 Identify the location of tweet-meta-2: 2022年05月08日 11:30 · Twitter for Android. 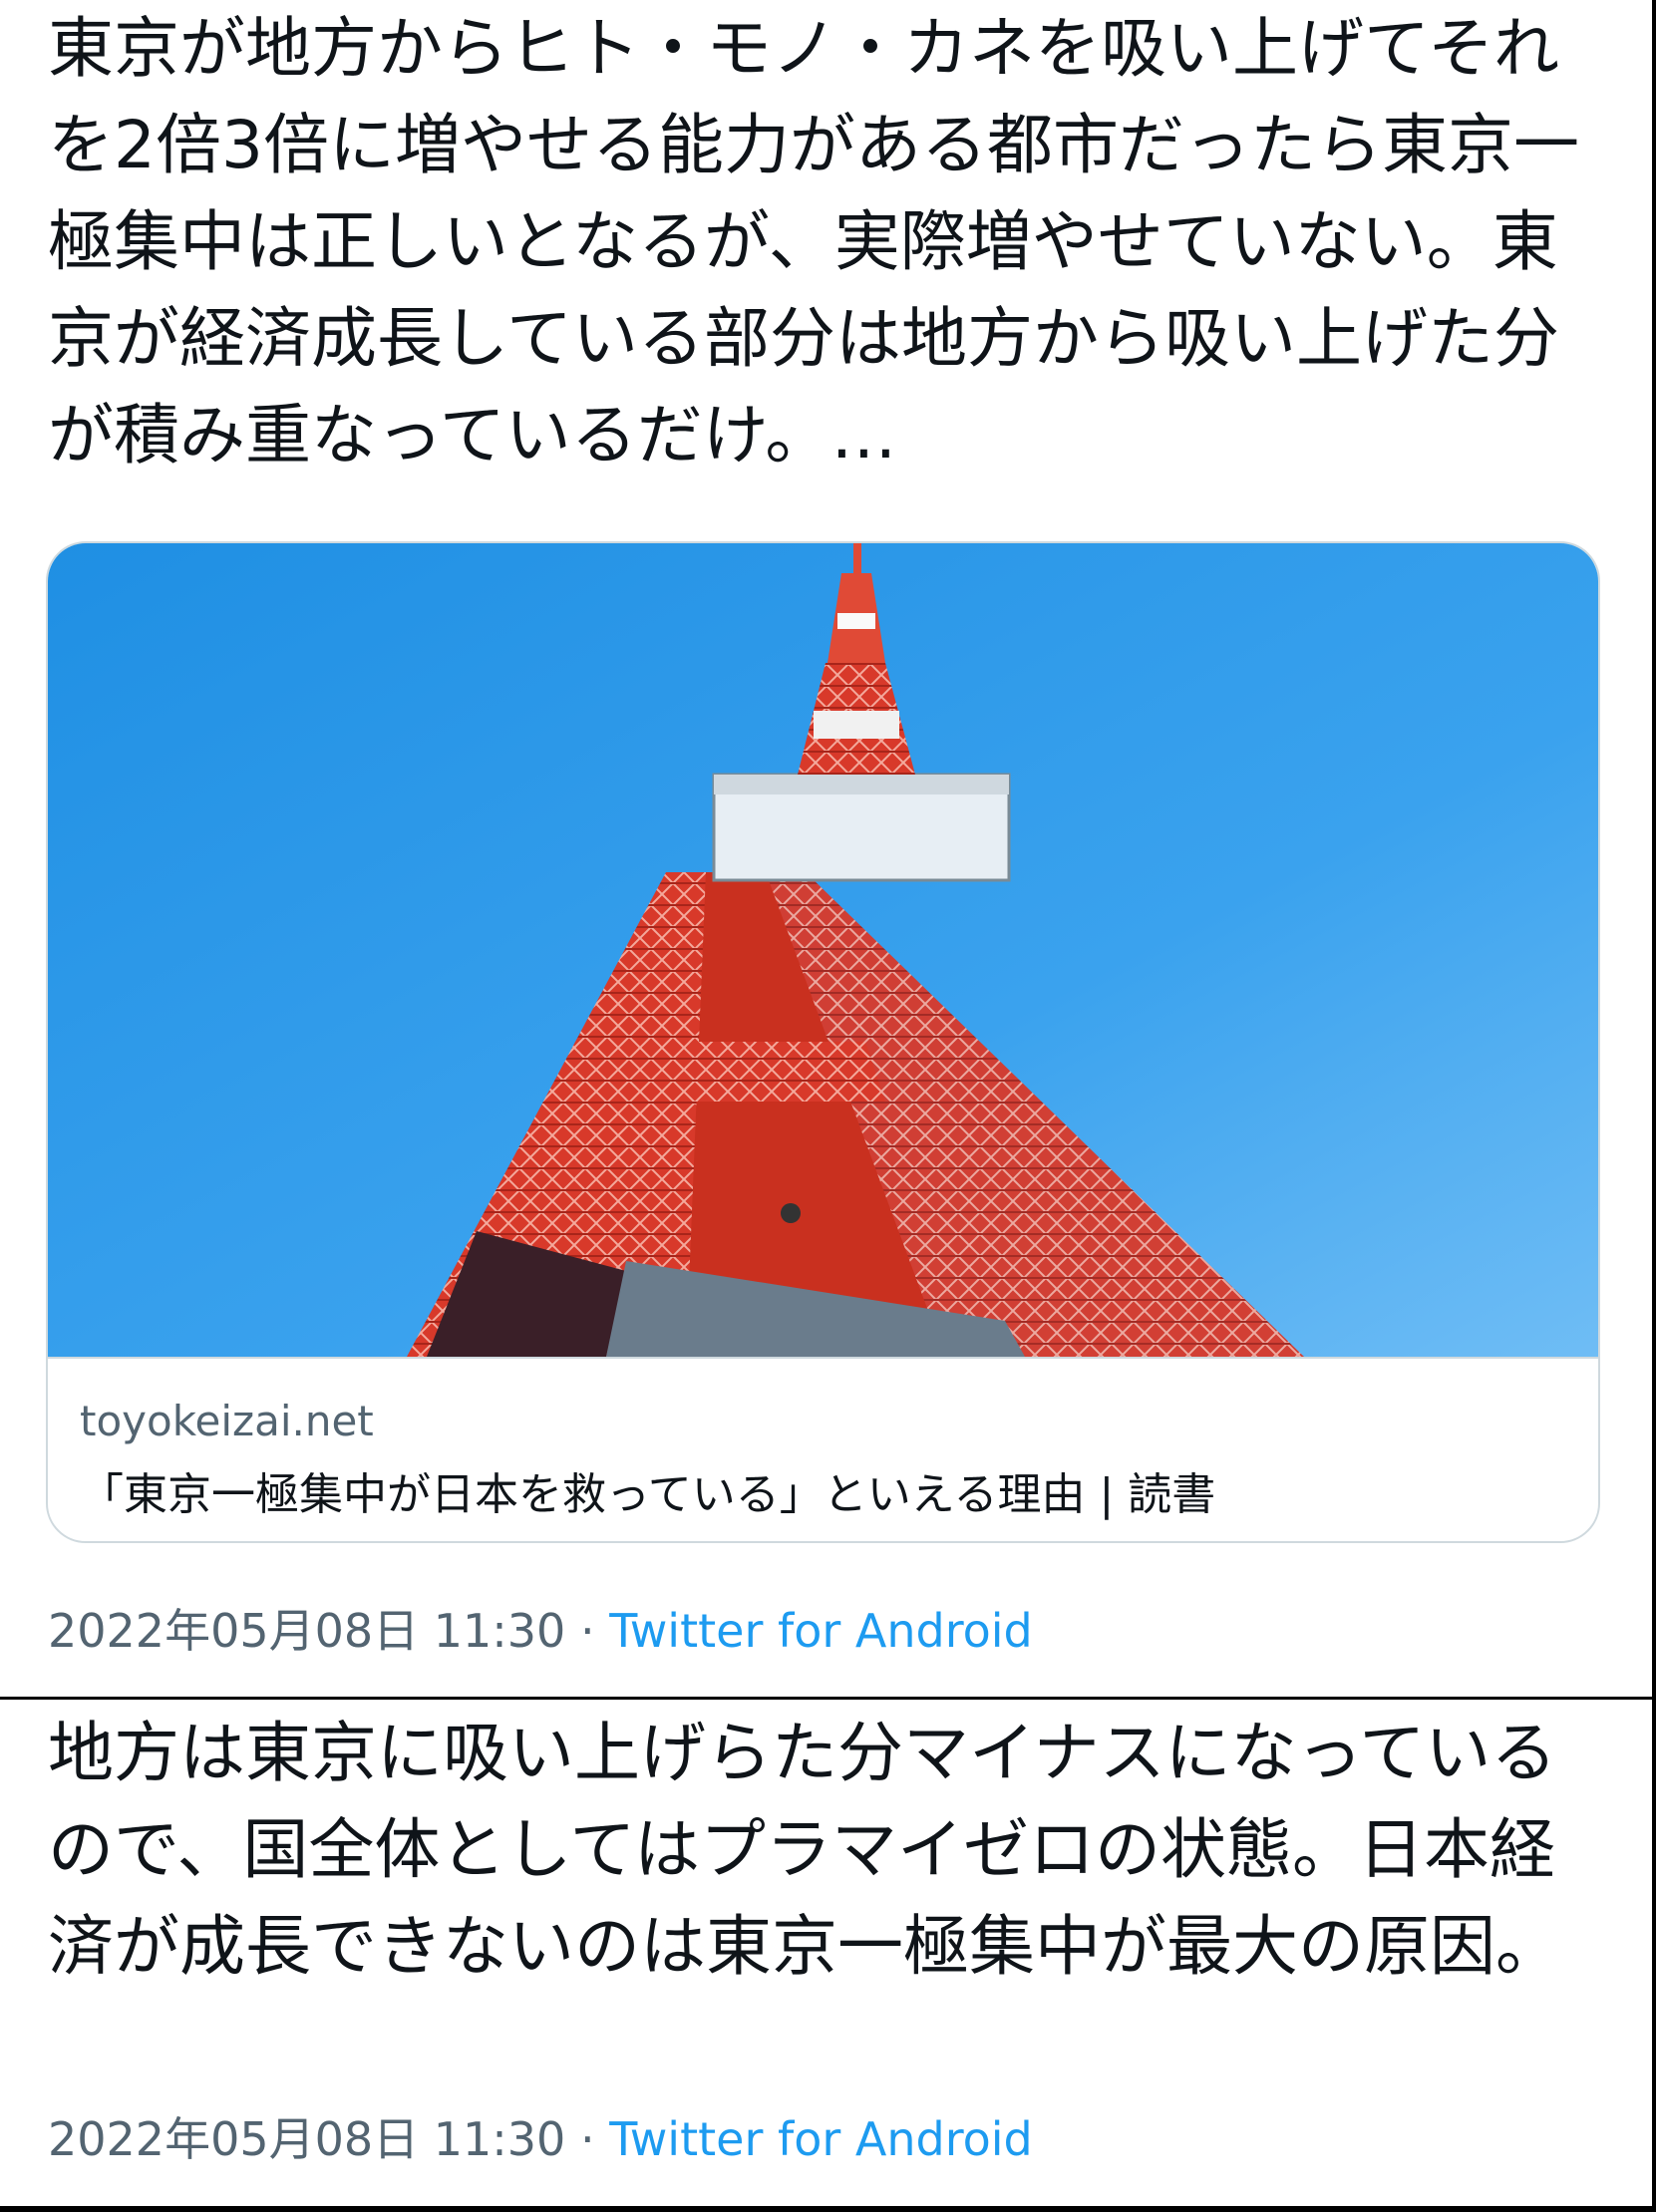
(540, 2136).